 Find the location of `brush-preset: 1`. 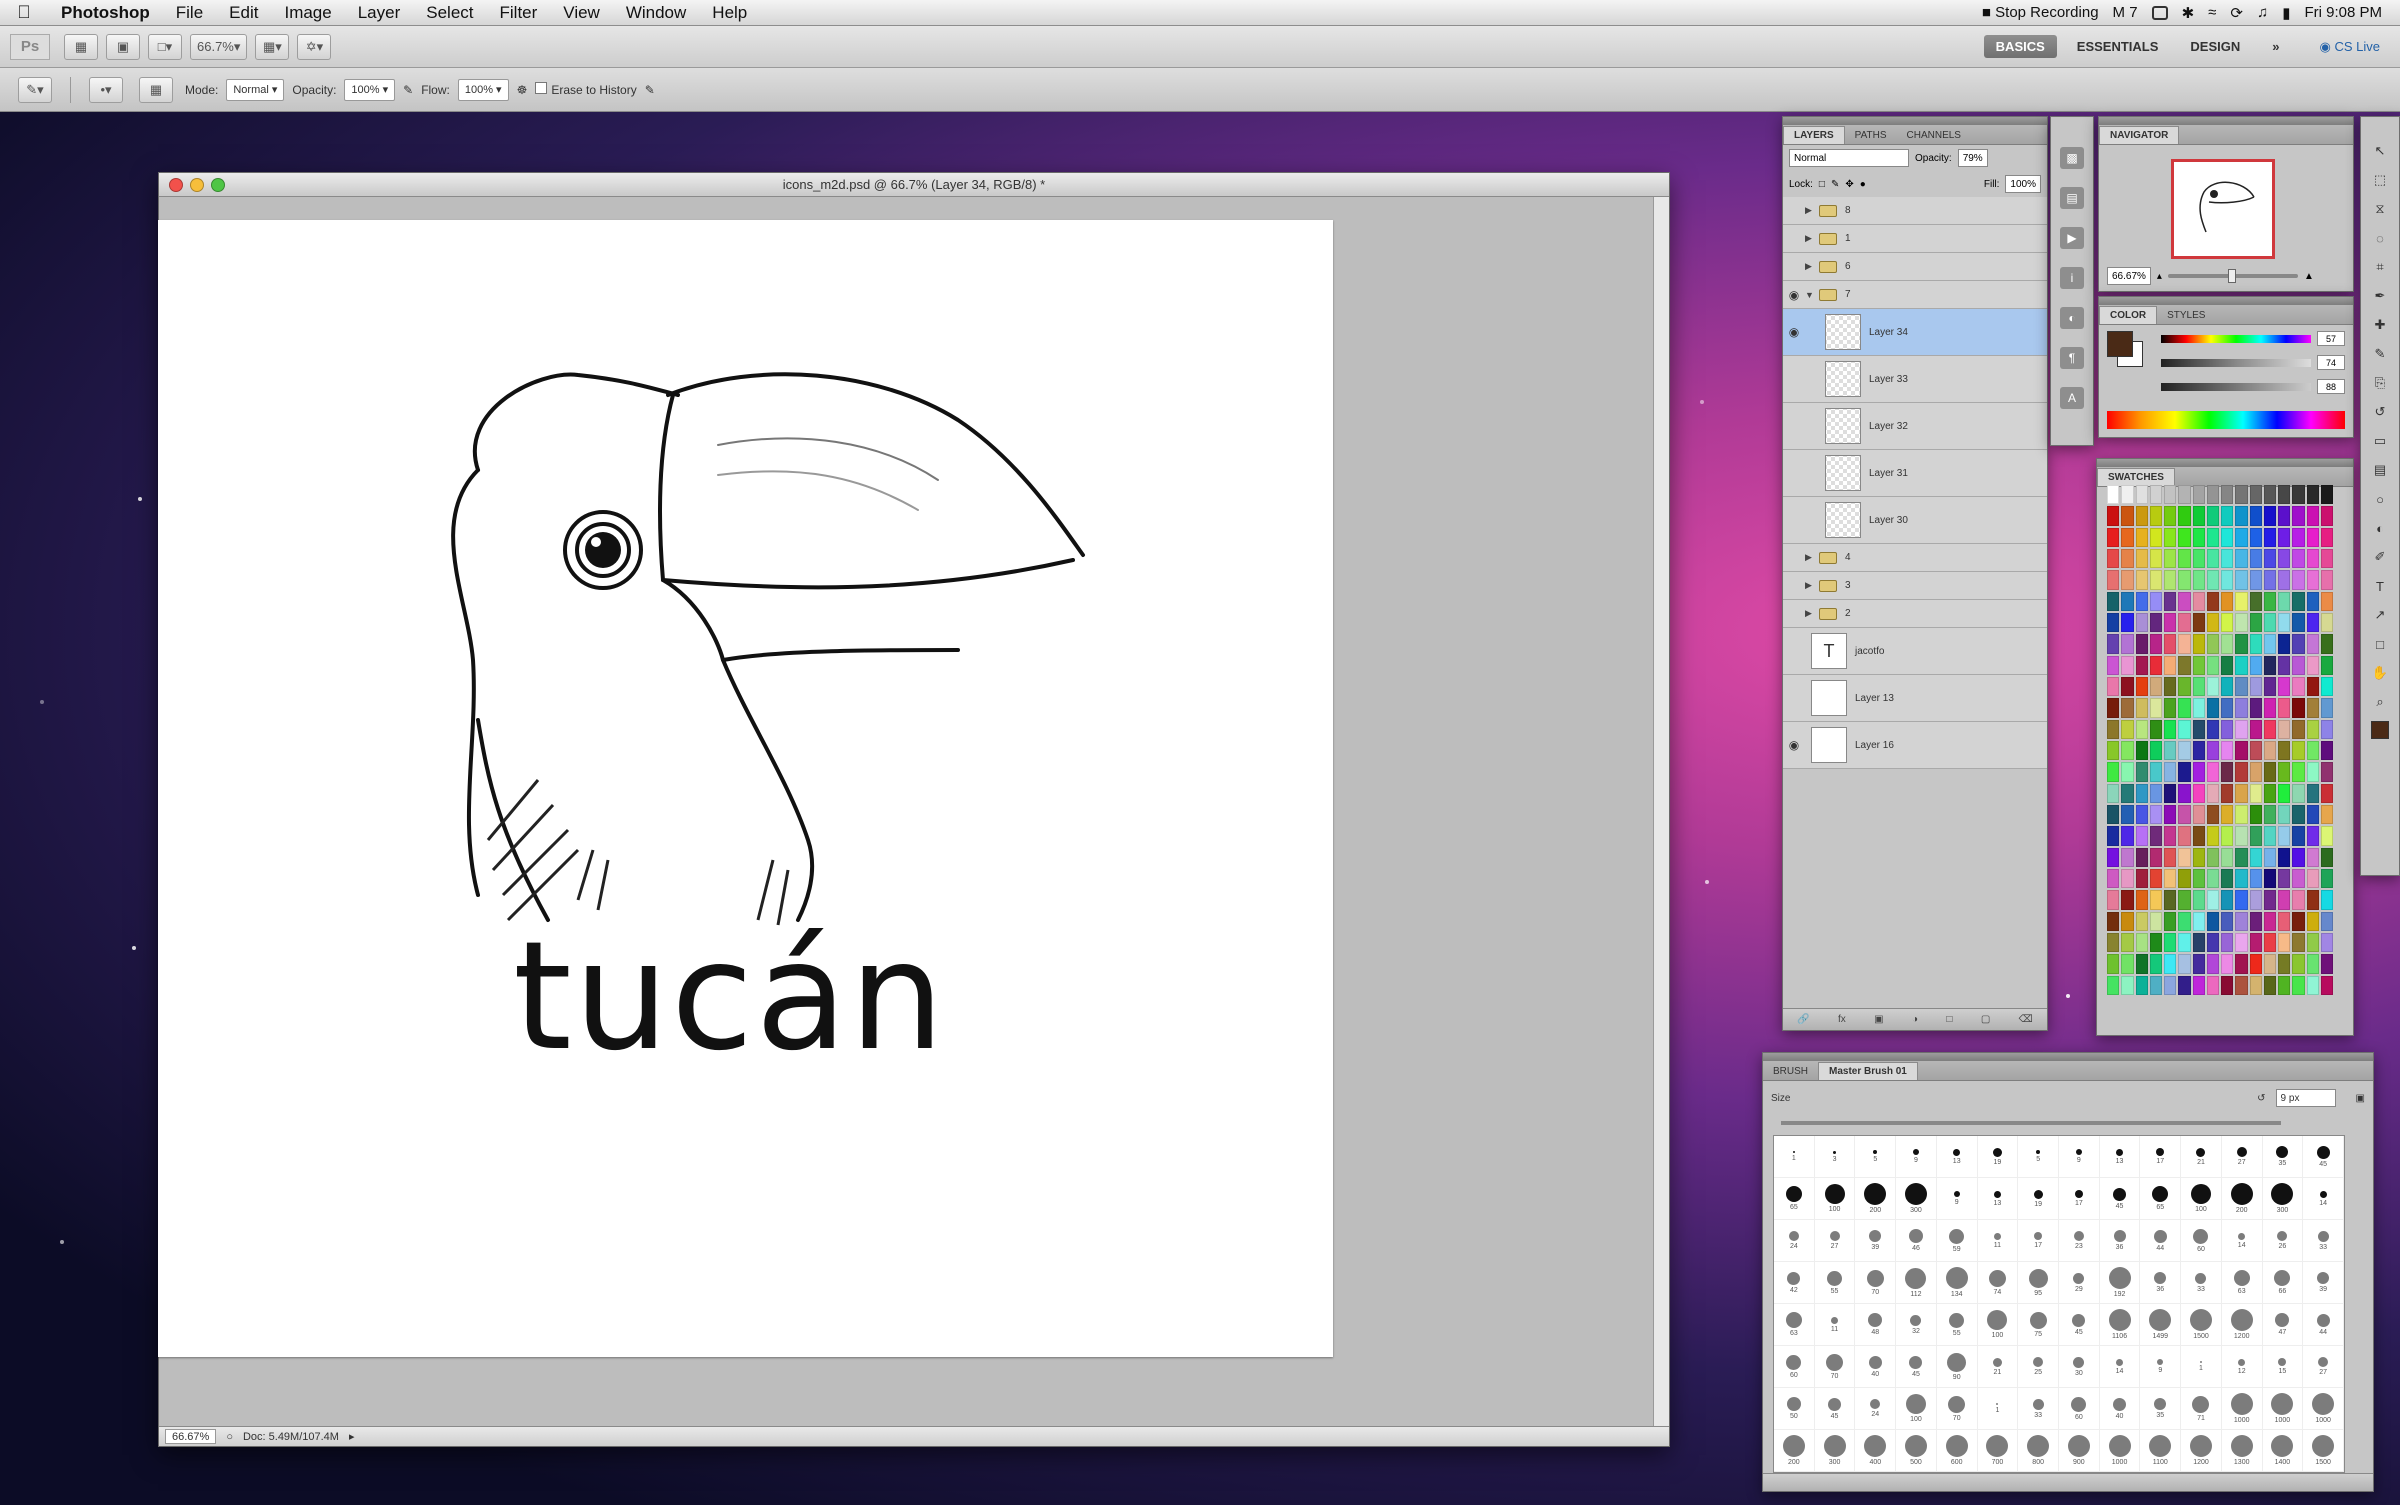

brush-preset: 1 is located at coordinates (1998, 1409).